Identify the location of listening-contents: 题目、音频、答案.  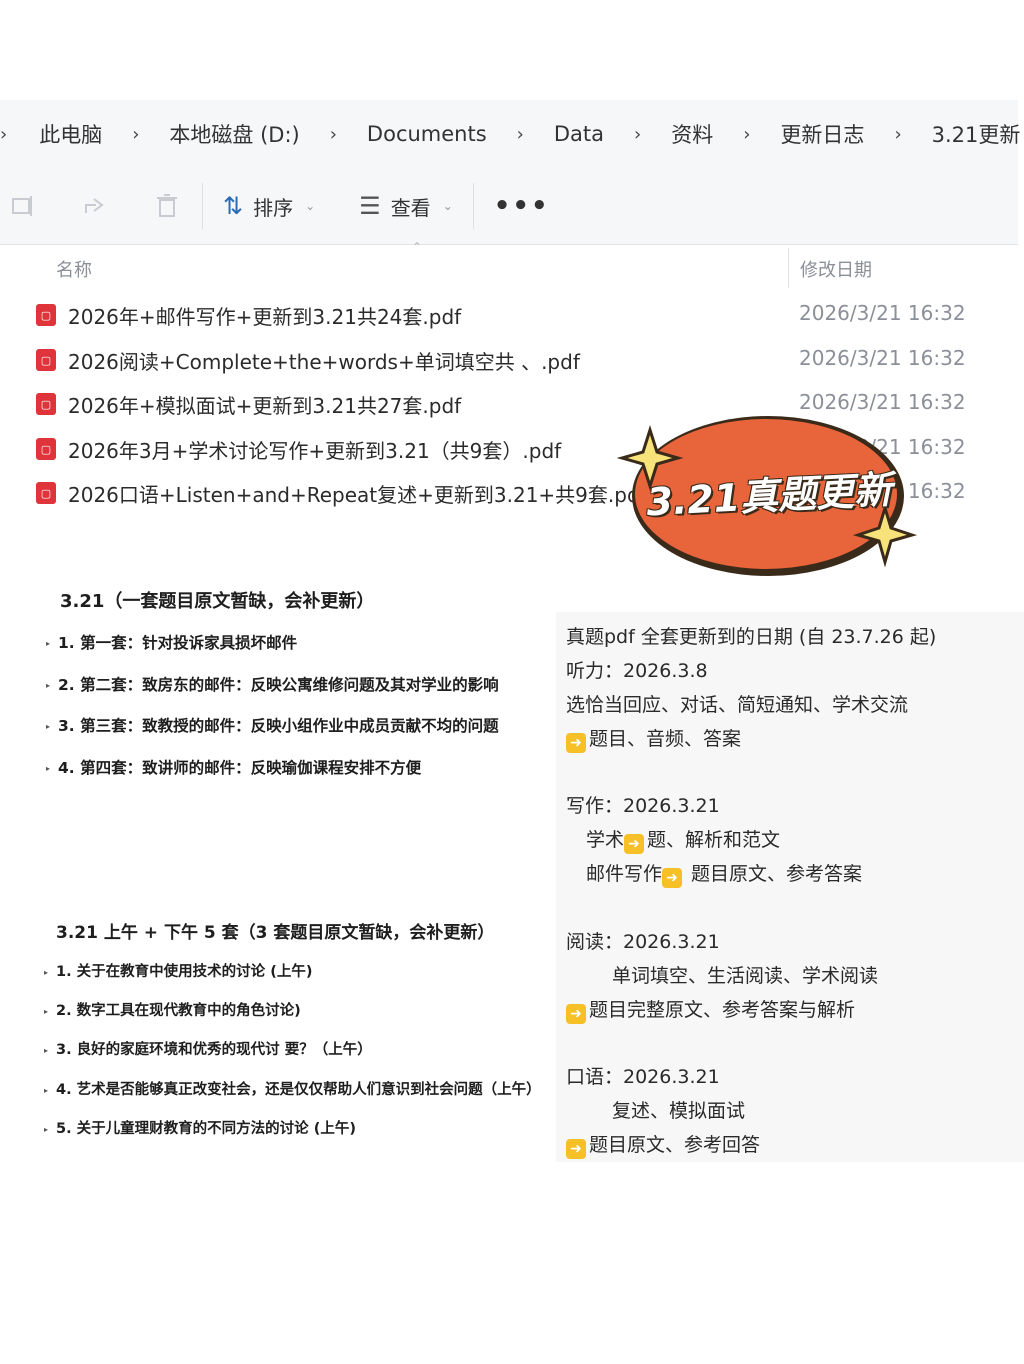
(665, 739).